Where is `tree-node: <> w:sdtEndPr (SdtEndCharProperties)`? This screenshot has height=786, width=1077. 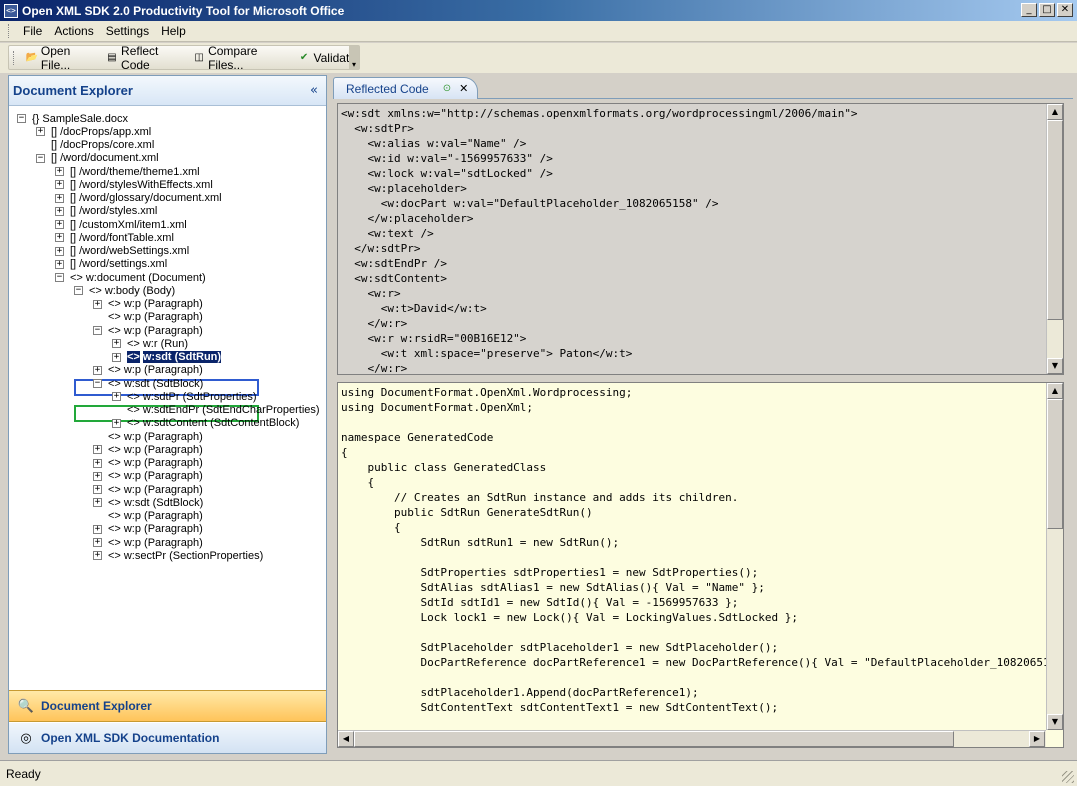 tree-node: <> w:sdtEndPr (SdtEndCharProperties) is located at coordinates (216, 410).